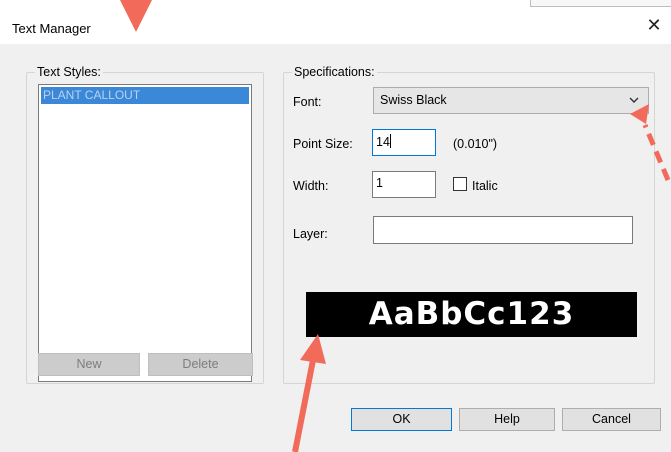  What do you see at coordinates (611, 419) in the screenshot?
I see `cancel-button: Cancel` at bounding box center [611, 419].